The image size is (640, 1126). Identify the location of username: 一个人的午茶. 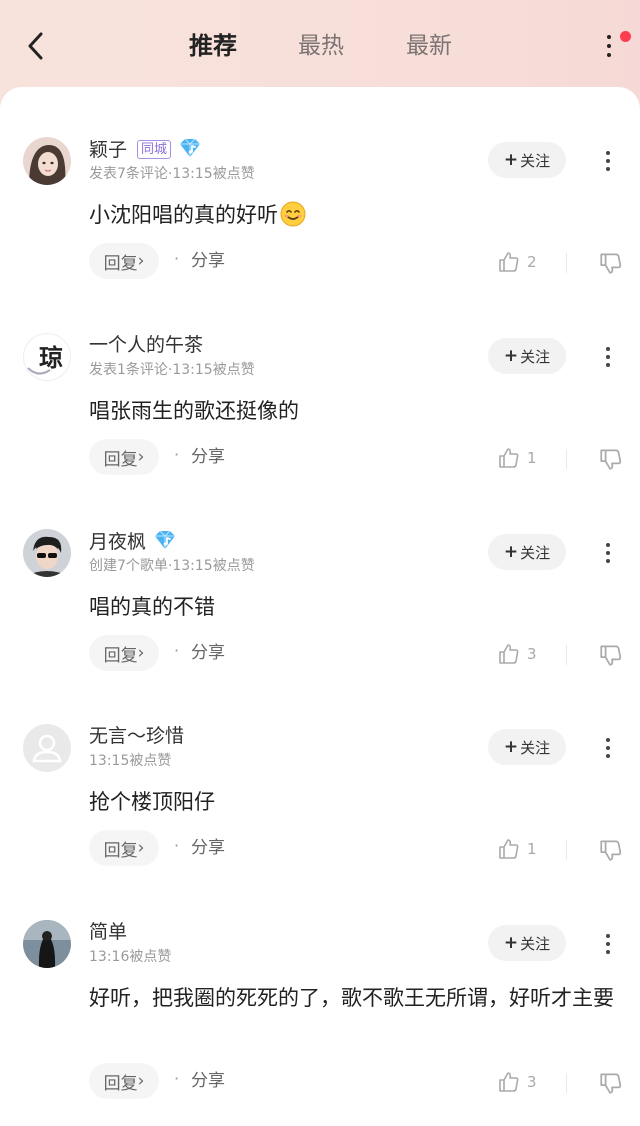
(146, 345).